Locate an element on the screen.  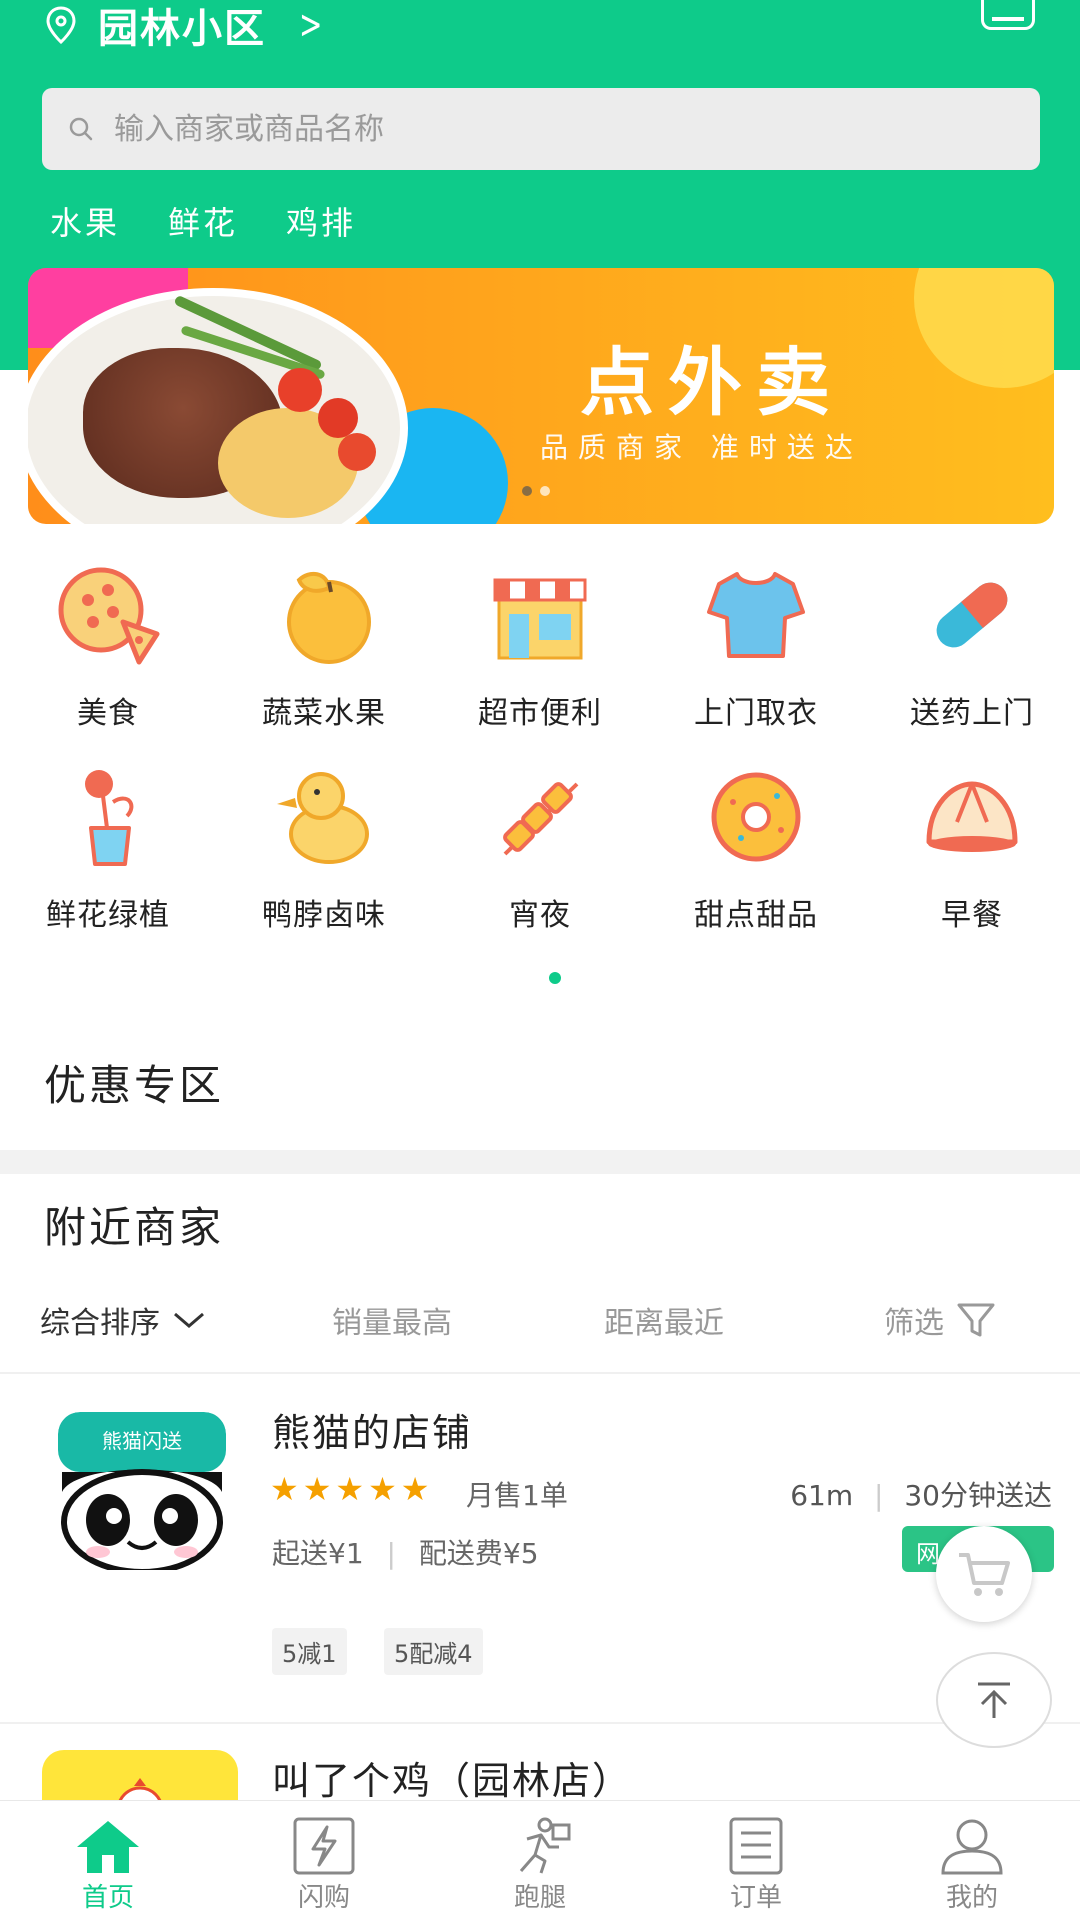
shop-distance: 61m is located at coordinates (822, 1495).